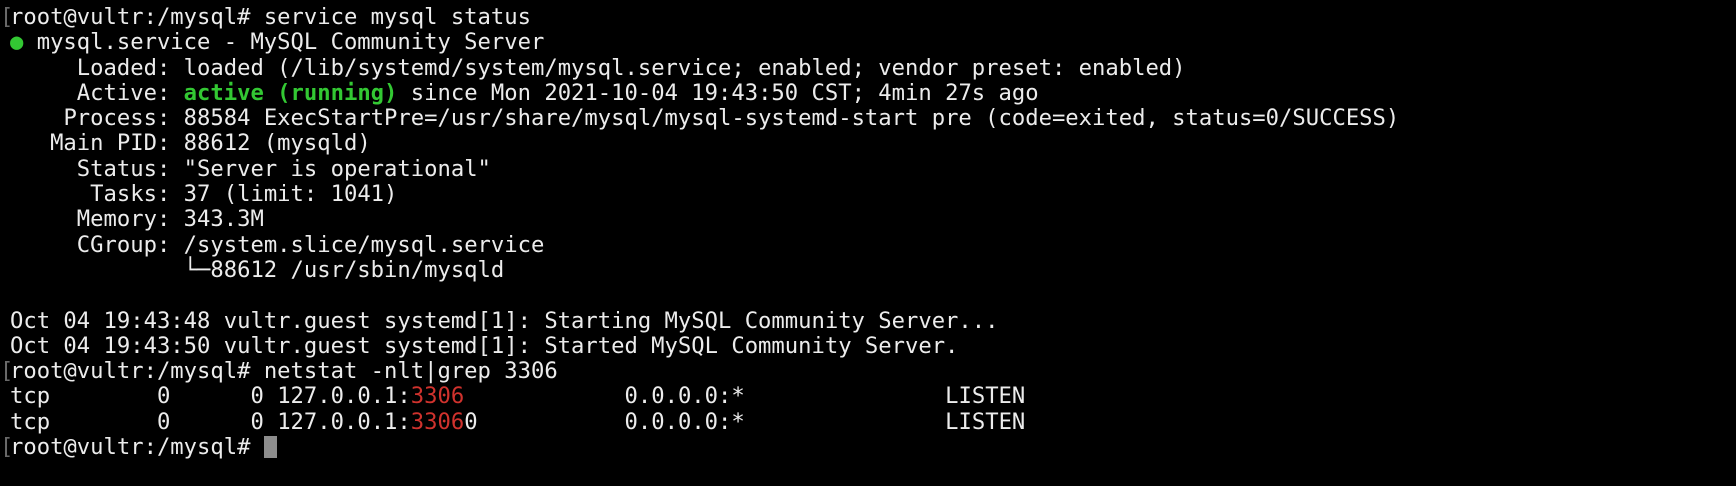  What do you see at coordinates (344, 270) in the screenshot?
I see `cgroup-child: └─88612 /usr/sbin/mysqld` at bounding box center [344, 270].